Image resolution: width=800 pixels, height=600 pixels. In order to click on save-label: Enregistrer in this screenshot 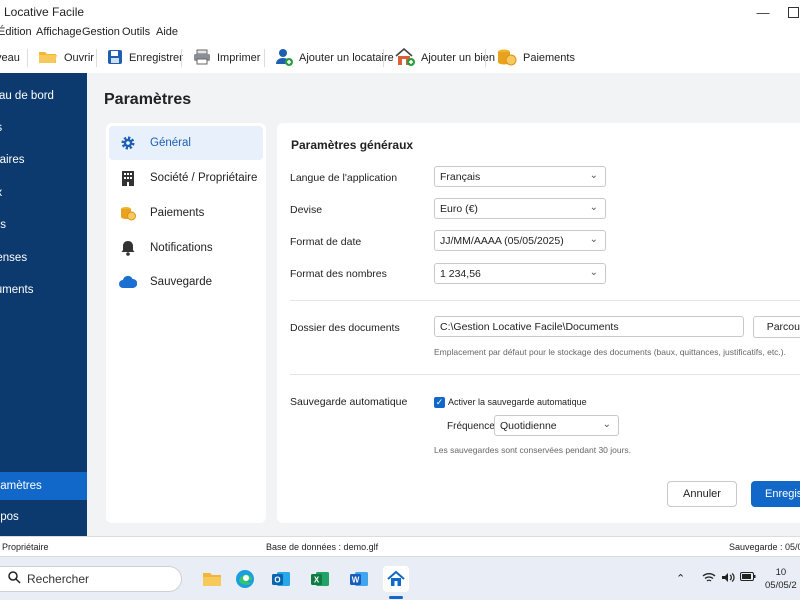, I will do `click(156, 58)`.